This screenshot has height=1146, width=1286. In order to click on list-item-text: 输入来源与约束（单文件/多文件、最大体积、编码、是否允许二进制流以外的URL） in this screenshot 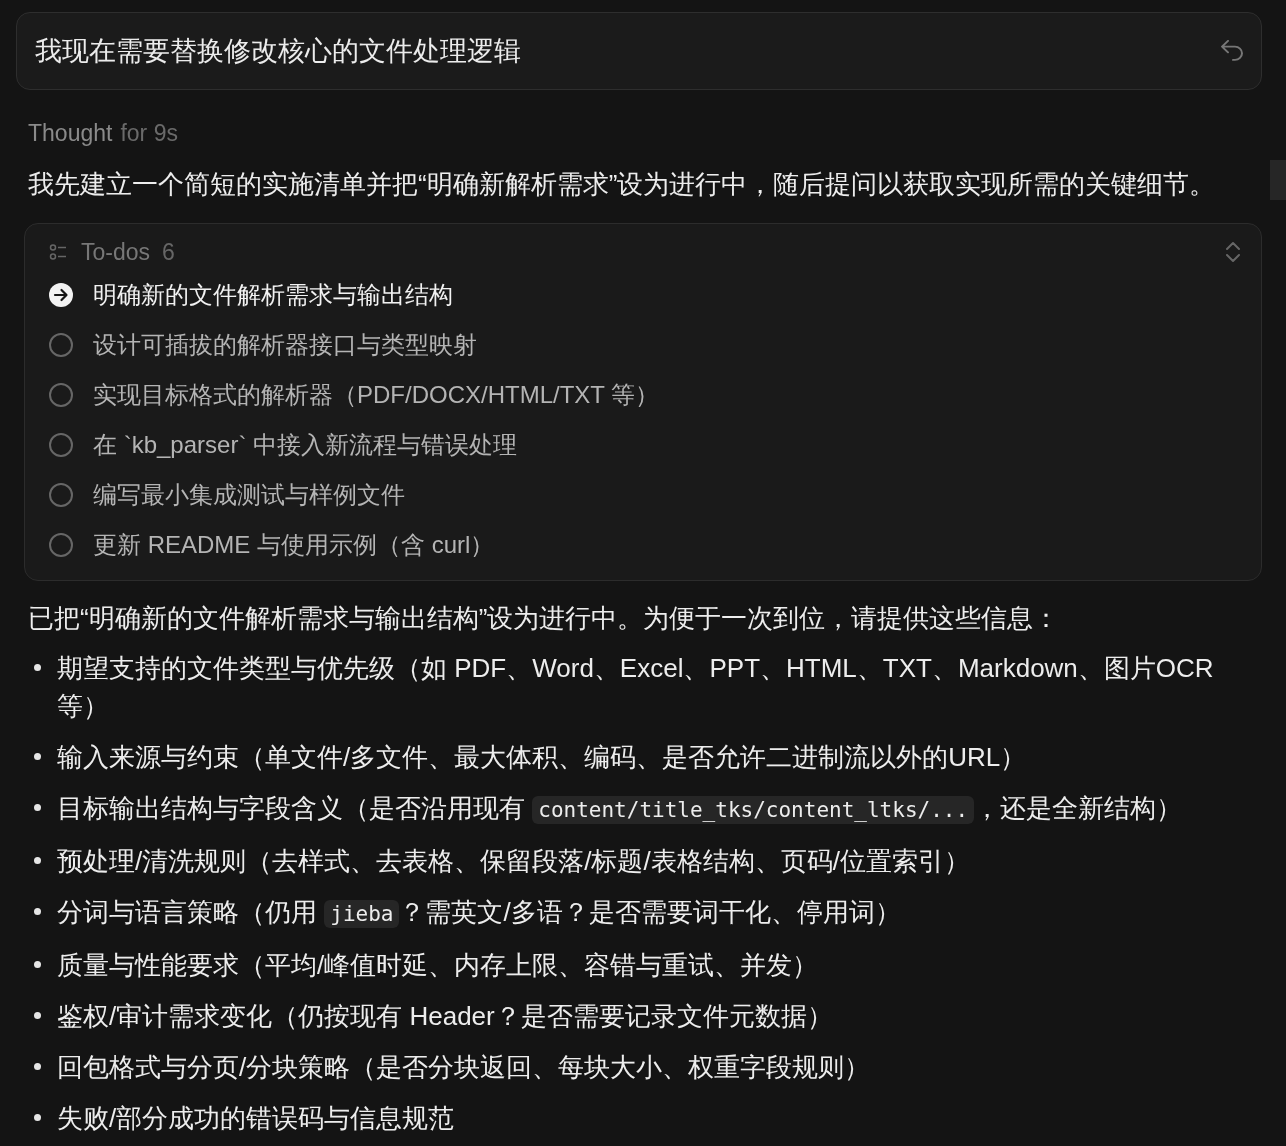, I will do `click(542, 757)`.